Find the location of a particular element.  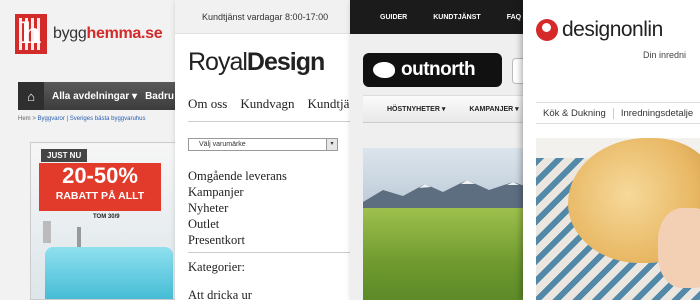

link-news: Nyheter is located at coordinates (237, 208).